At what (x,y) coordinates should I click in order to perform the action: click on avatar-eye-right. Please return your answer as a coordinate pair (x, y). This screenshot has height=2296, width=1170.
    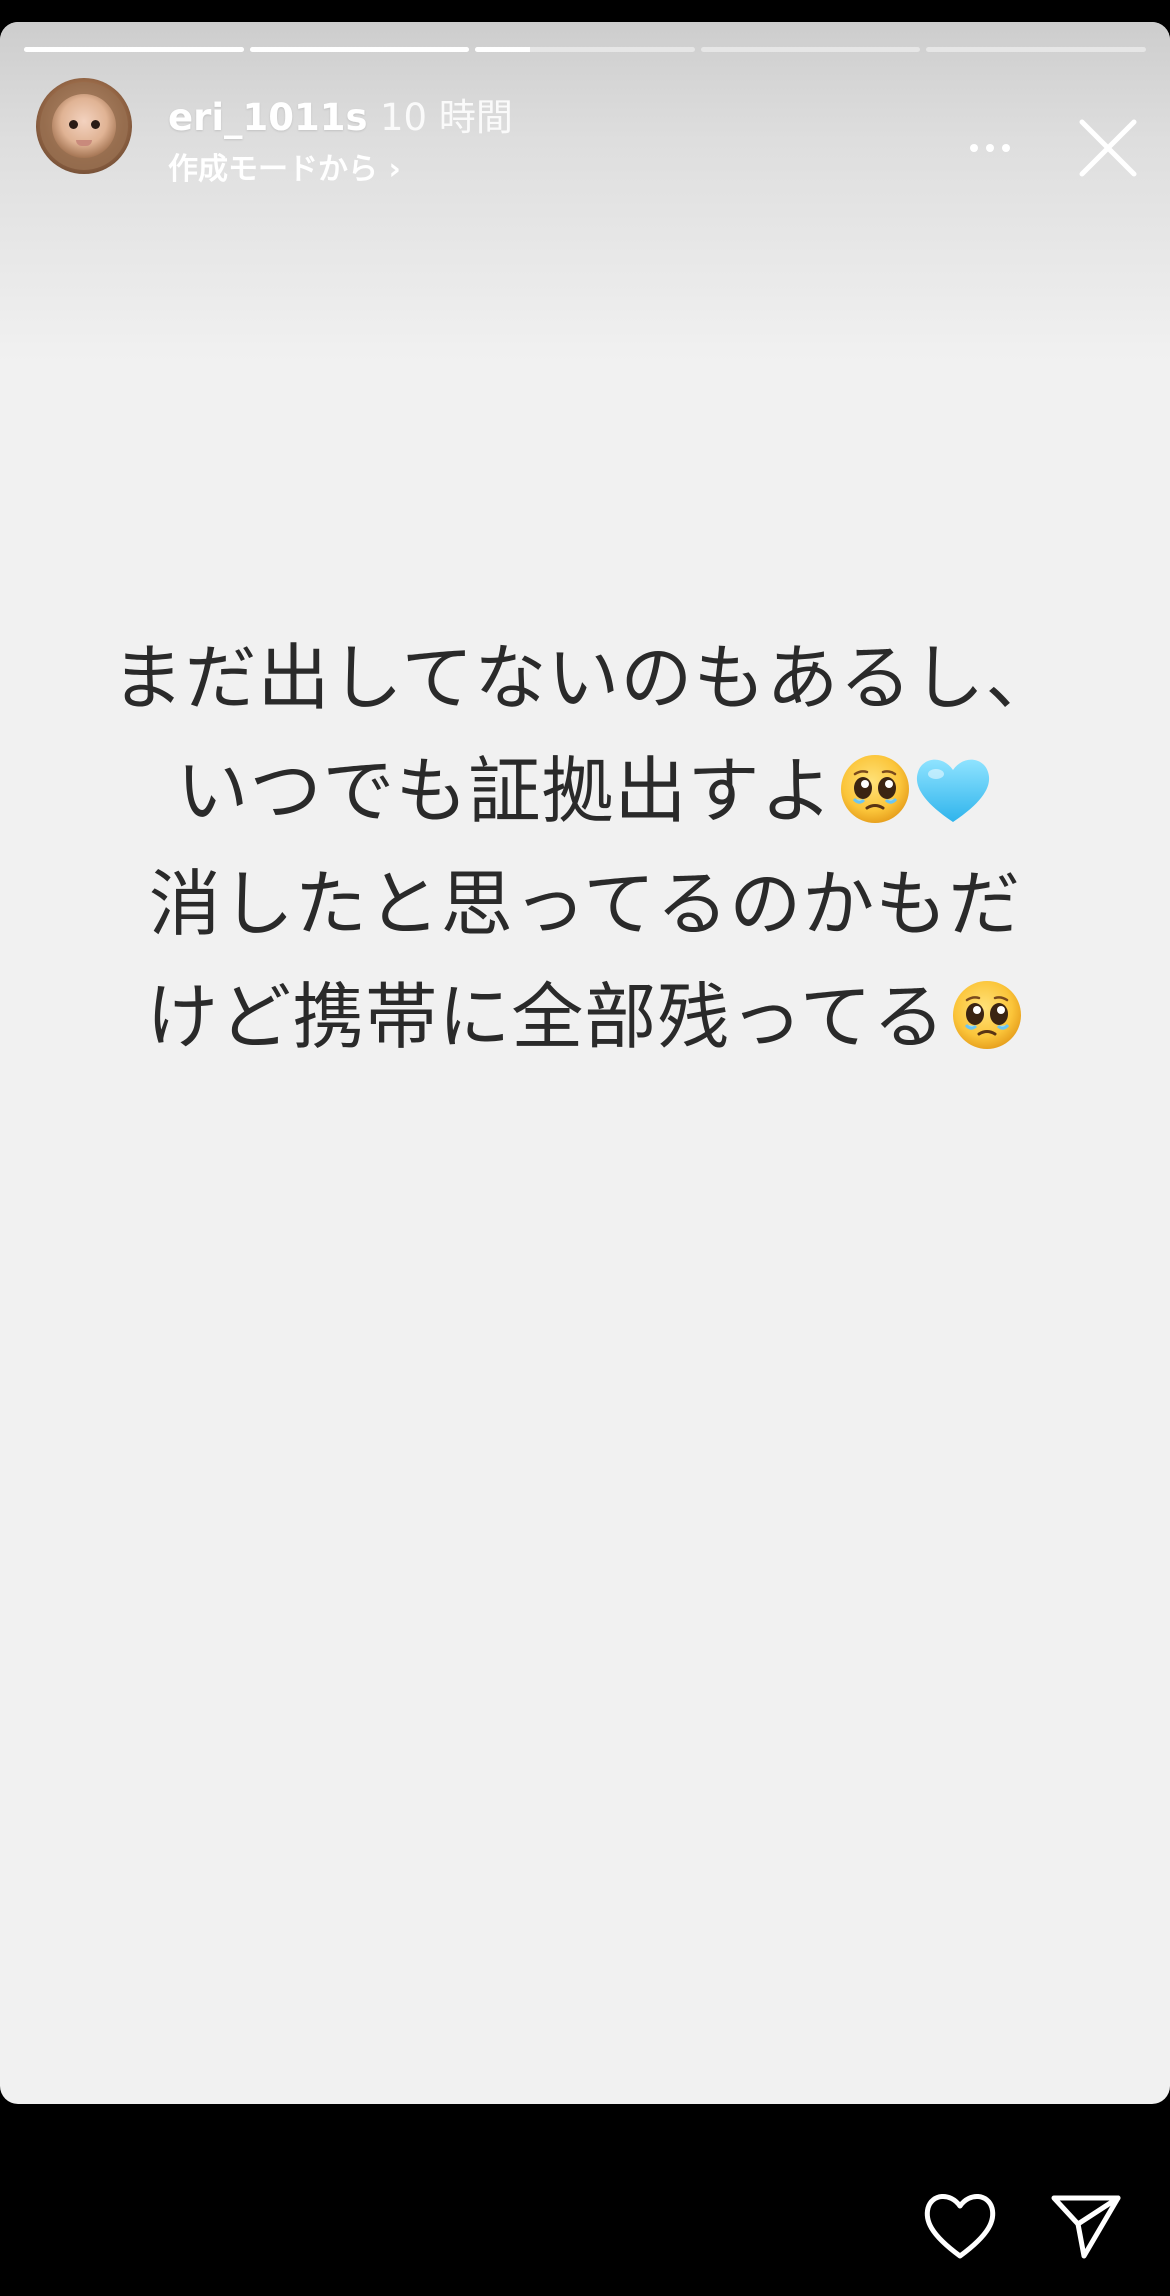
    Looking at the image, I should click on (95, 124).